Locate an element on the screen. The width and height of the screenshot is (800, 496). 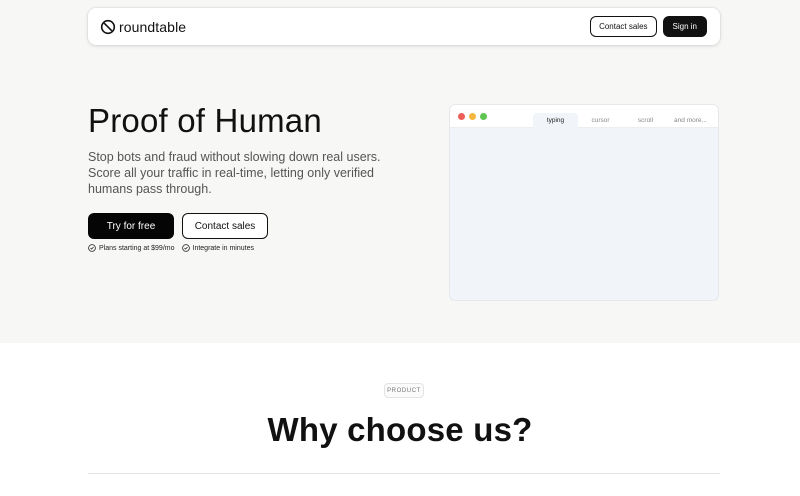
tab-cursor: cursor is located at coordinates (600, 120).